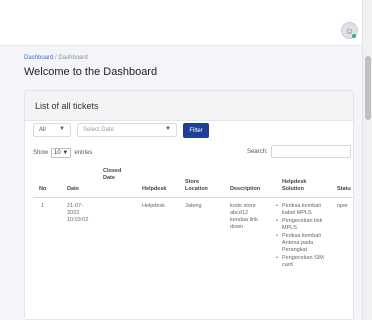  Describe the element at coordinates (38, 58) in the screenshot. I see `breadcrumb-home-link: Dashboard` at that location.